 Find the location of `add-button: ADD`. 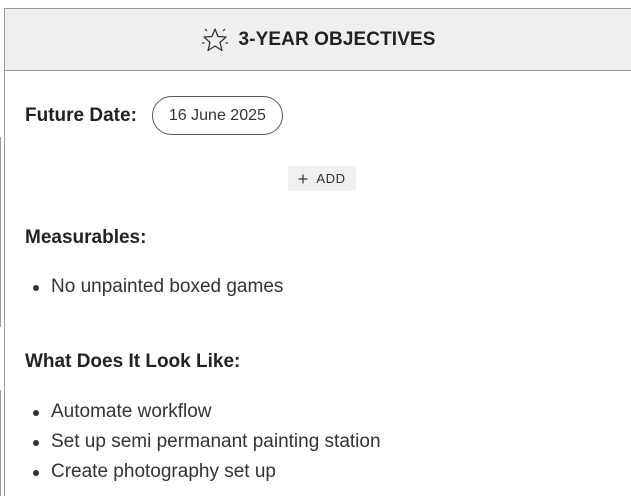

add-button: ADD is located at coordinates (322, 178).